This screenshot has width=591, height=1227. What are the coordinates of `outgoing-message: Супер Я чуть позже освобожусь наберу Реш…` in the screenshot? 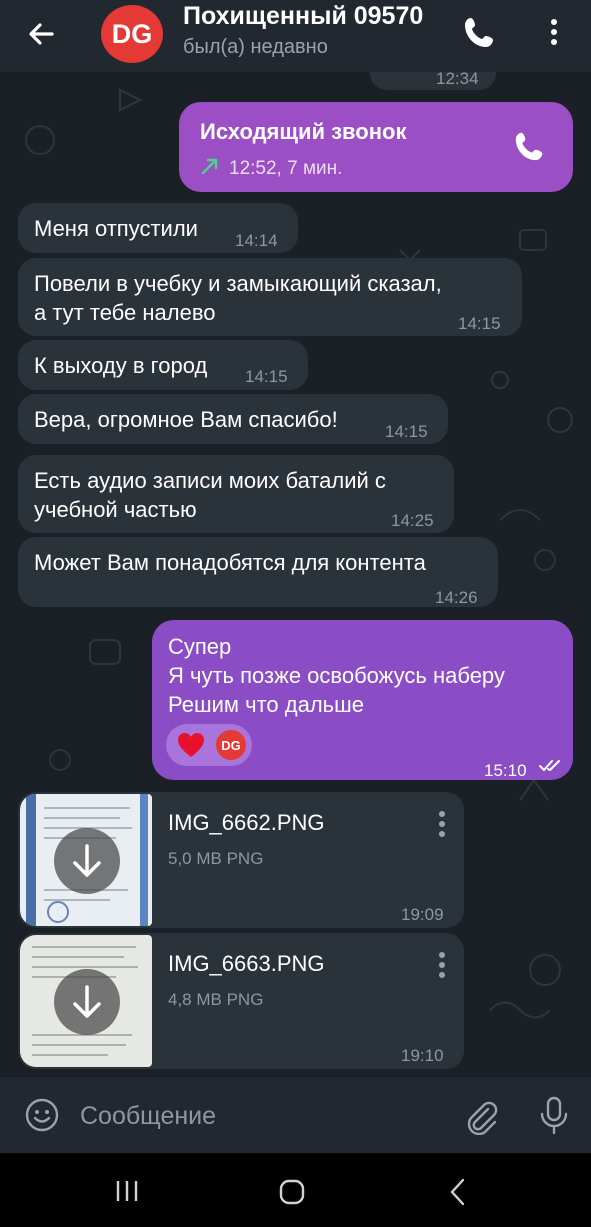 It's located at (362, 700).